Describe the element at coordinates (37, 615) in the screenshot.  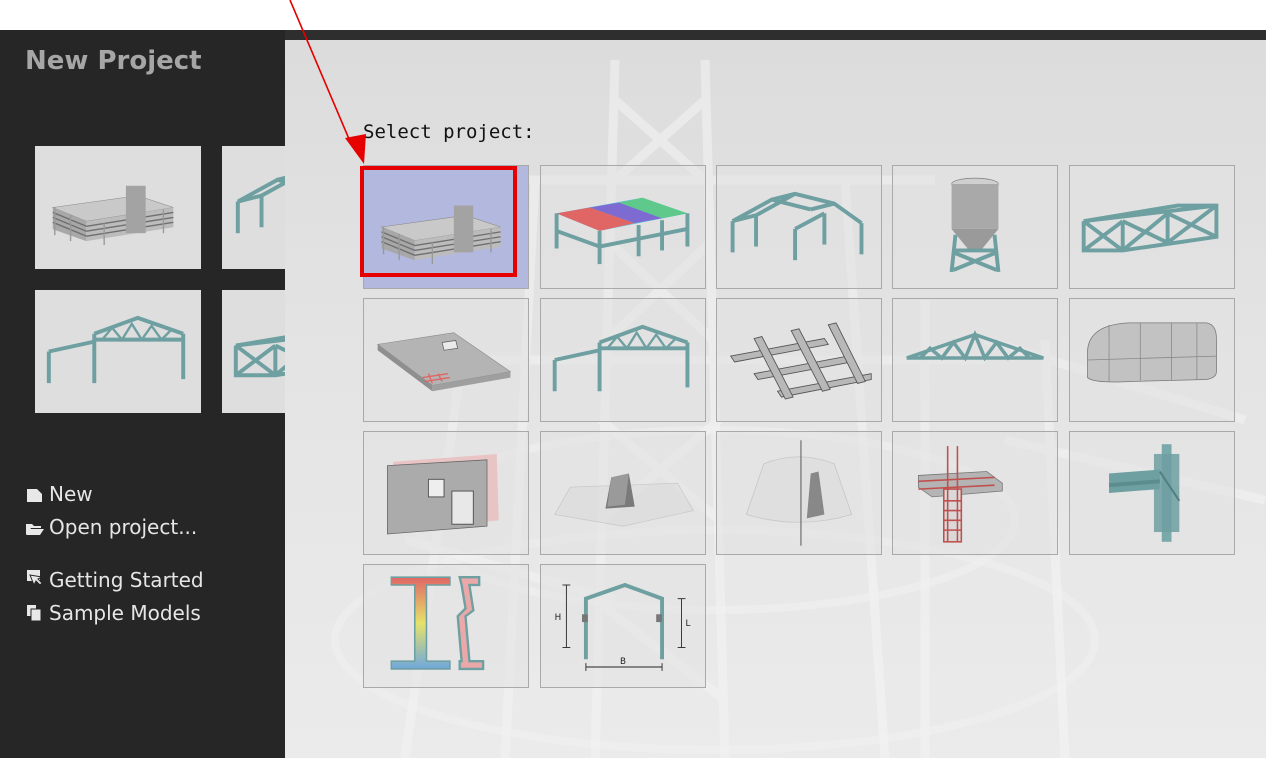
I see `sample-models-icon` at that location.